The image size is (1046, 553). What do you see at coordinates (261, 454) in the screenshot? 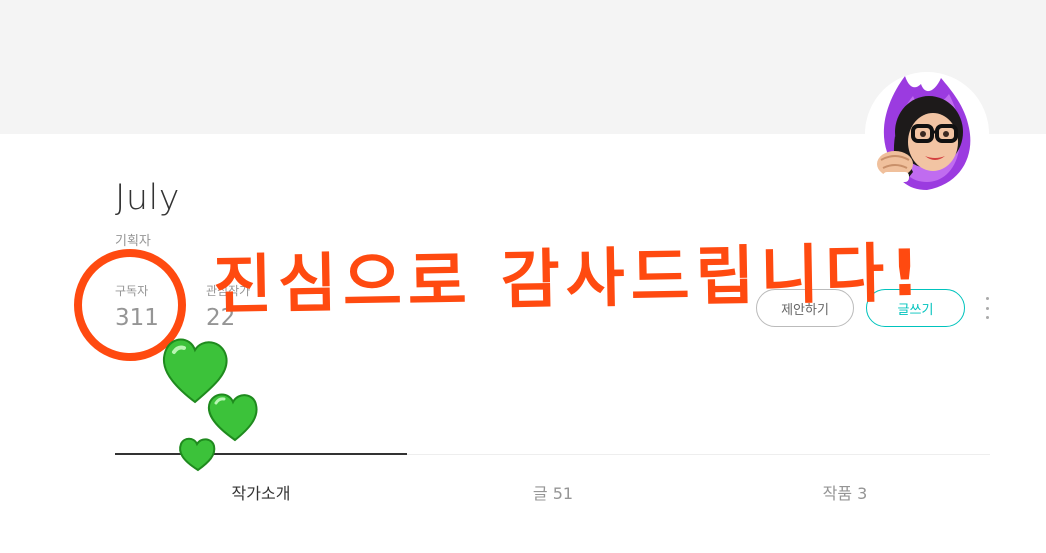
I see `active-tab-indicator` at bounding box center [261, 454].